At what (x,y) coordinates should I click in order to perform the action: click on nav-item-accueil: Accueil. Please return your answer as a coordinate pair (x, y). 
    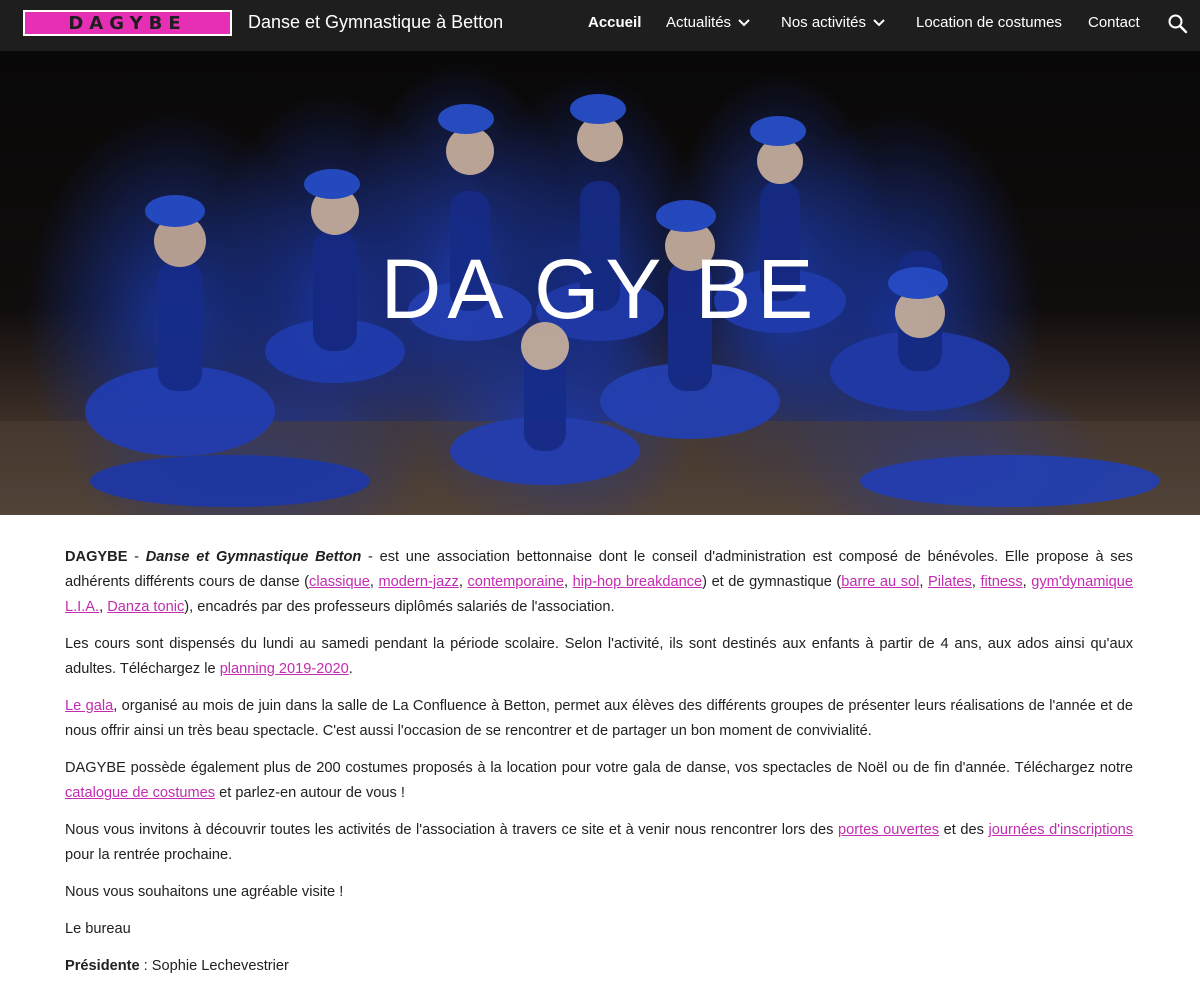
    Looking at the image, I should click on (614, 22).